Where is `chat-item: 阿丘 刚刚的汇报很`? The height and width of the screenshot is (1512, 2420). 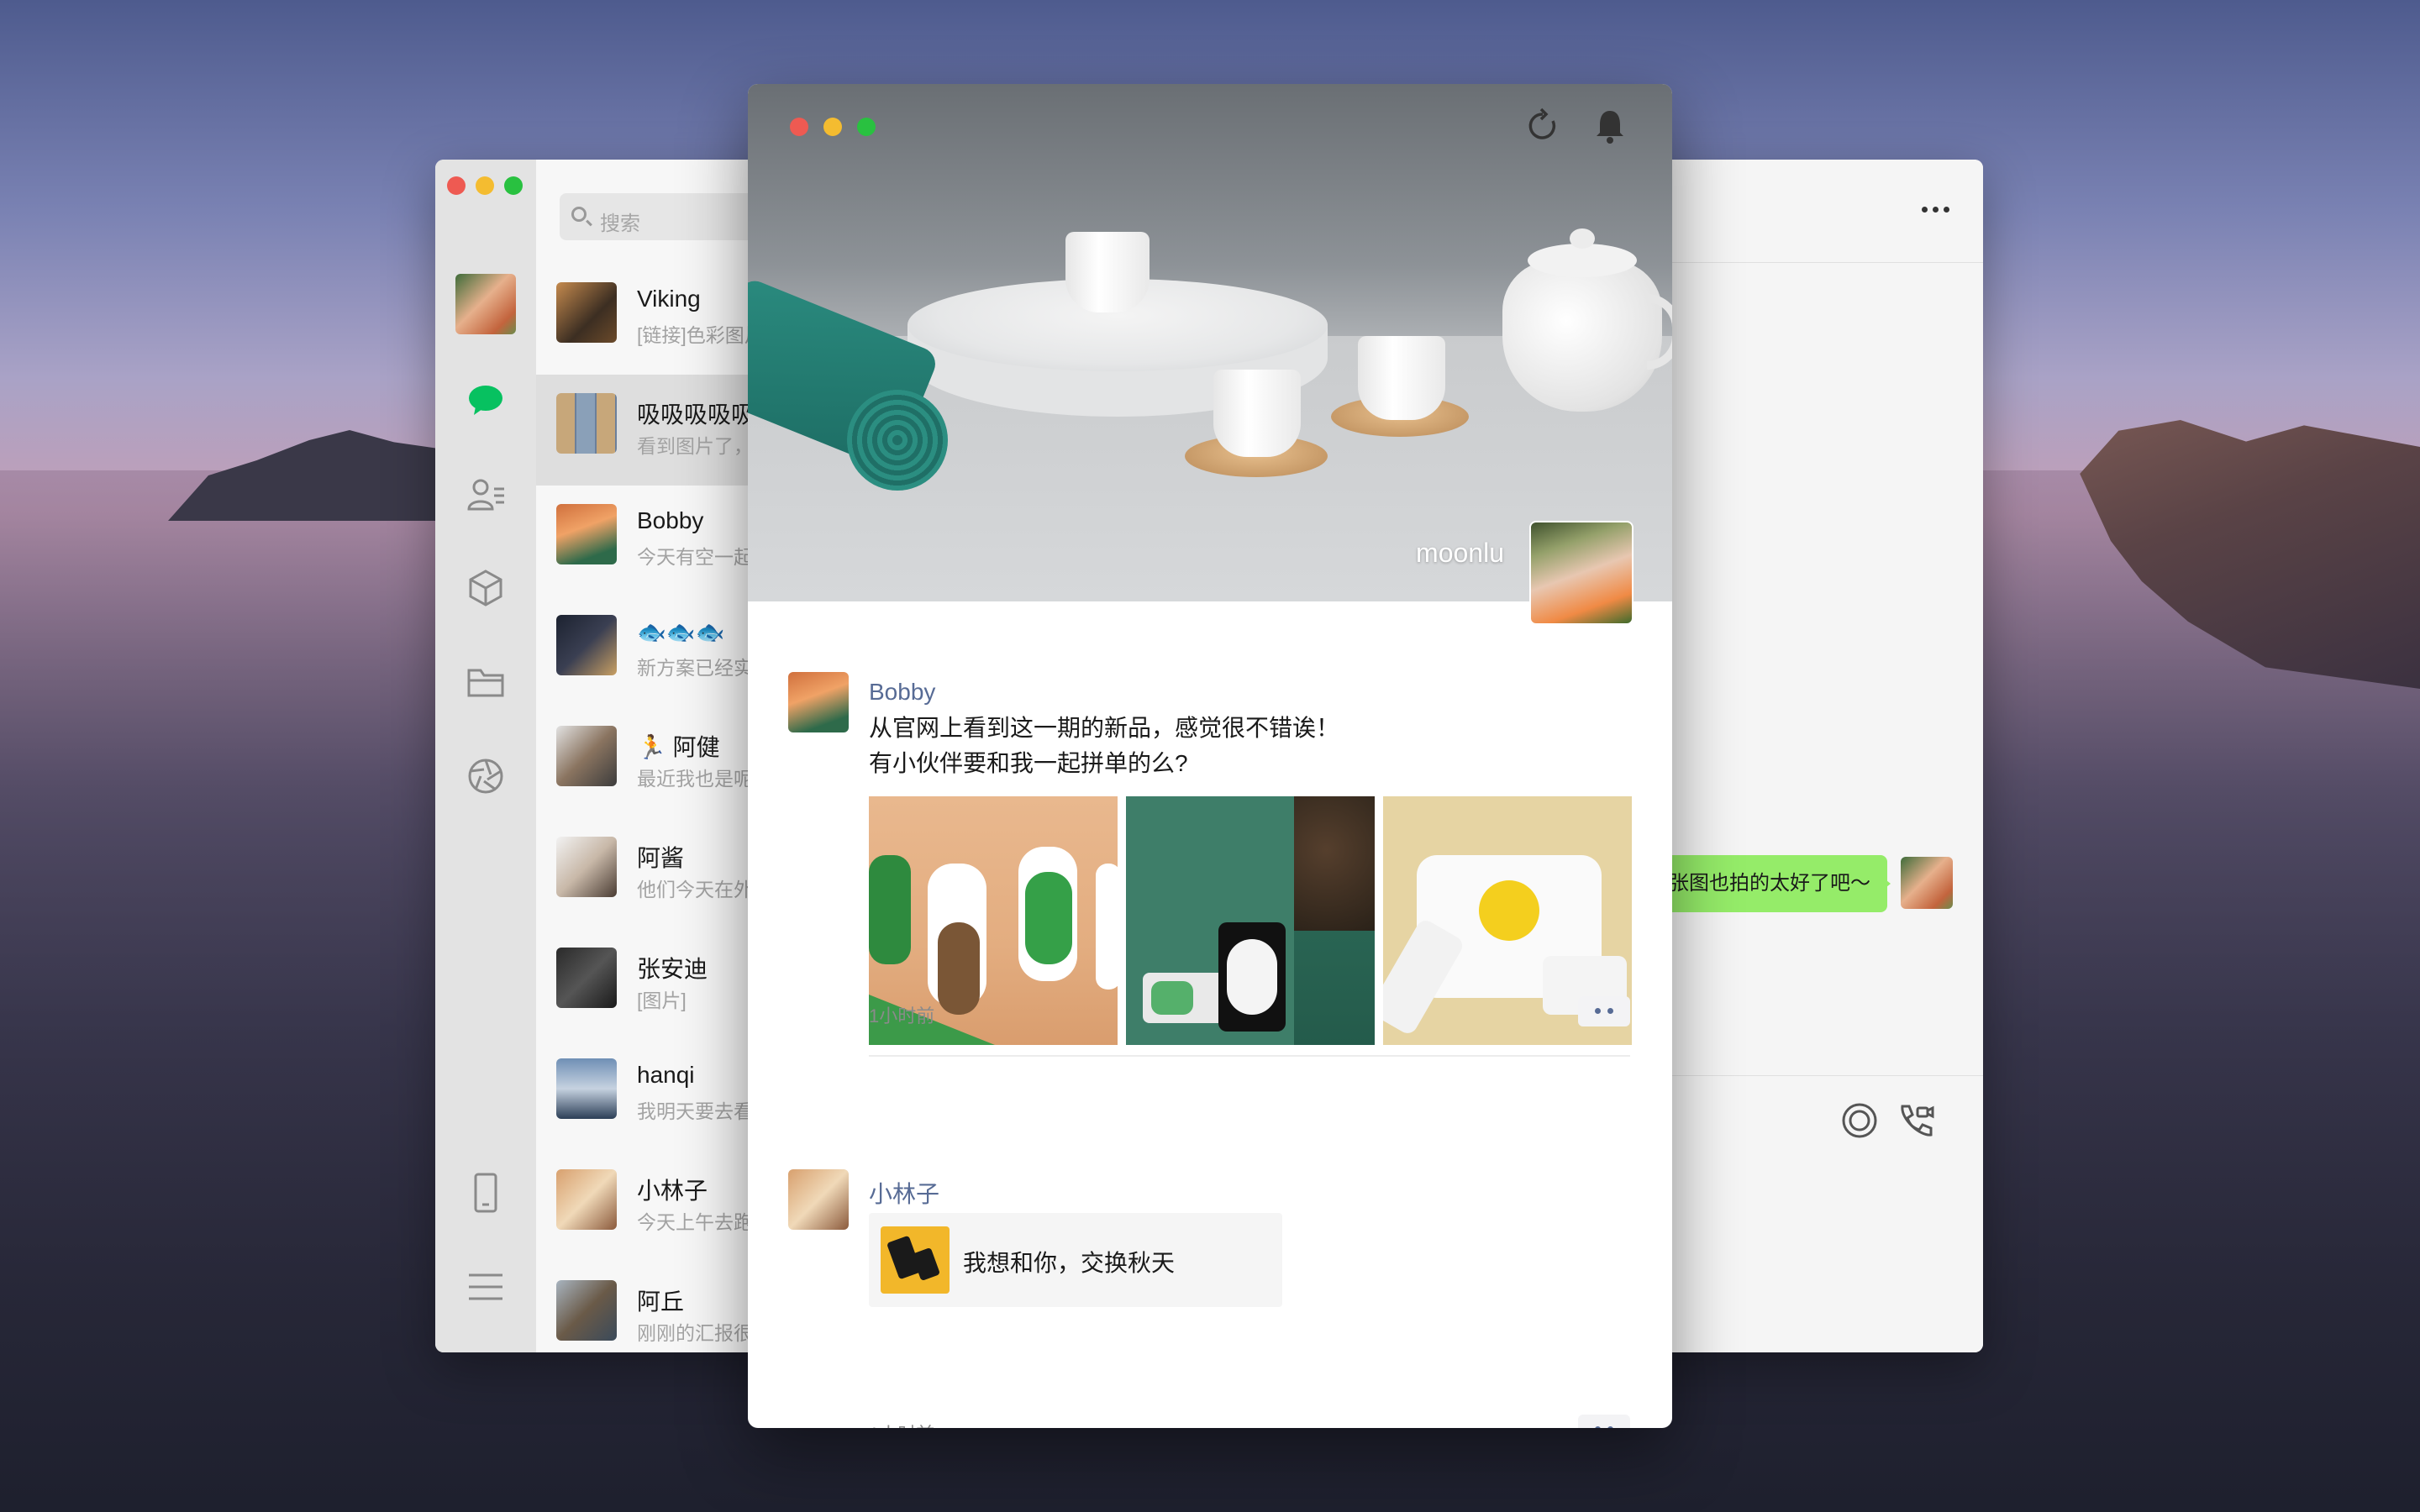 chat-item: 阿丘 刚刚的汇报很 is located at coordinates (653, 1307).